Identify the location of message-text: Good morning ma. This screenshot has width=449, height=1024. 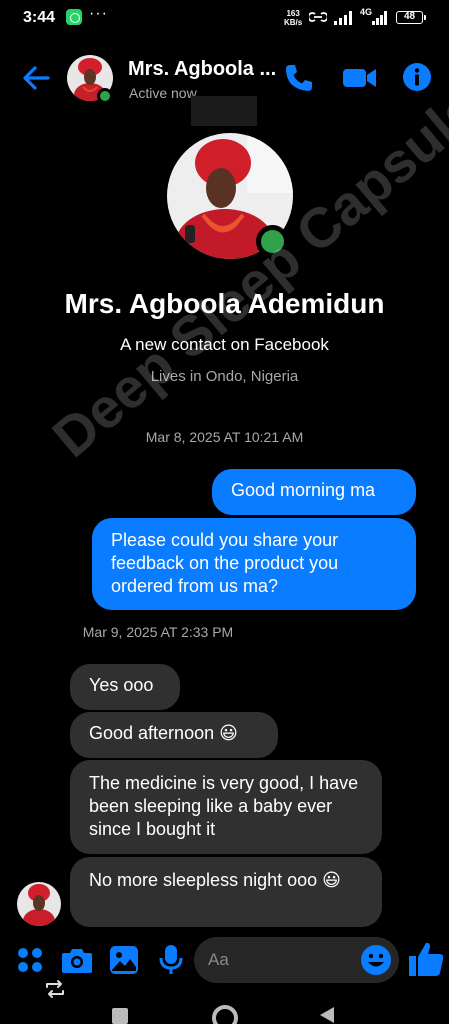
(303, 490).